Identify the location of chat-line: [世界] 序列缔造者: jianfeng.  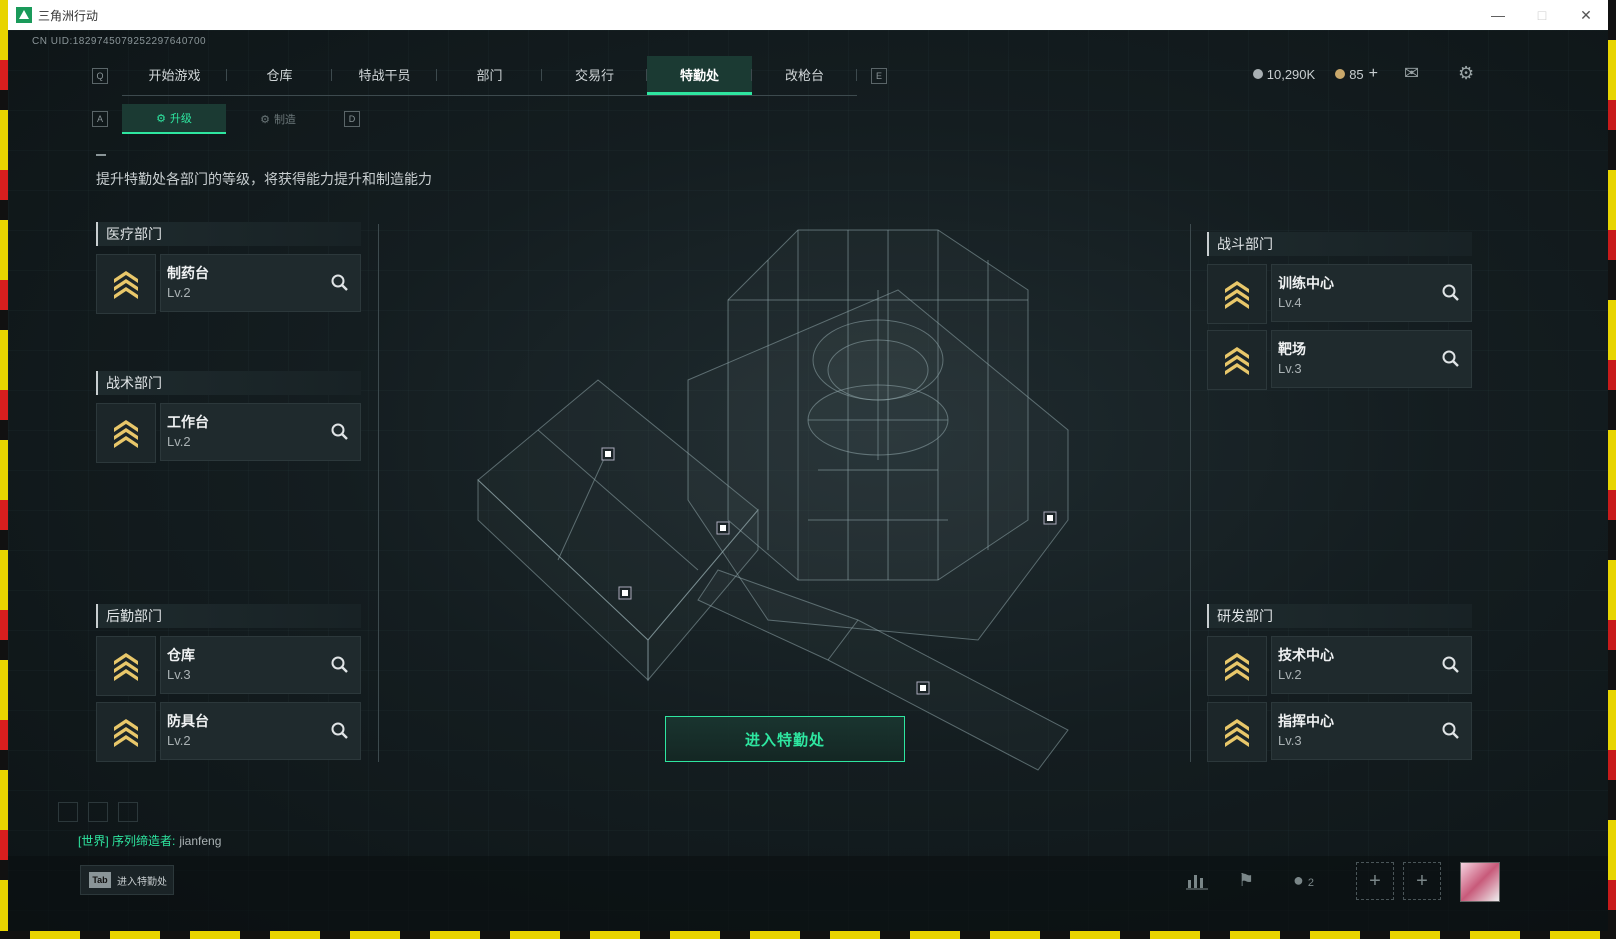
(149, 840).